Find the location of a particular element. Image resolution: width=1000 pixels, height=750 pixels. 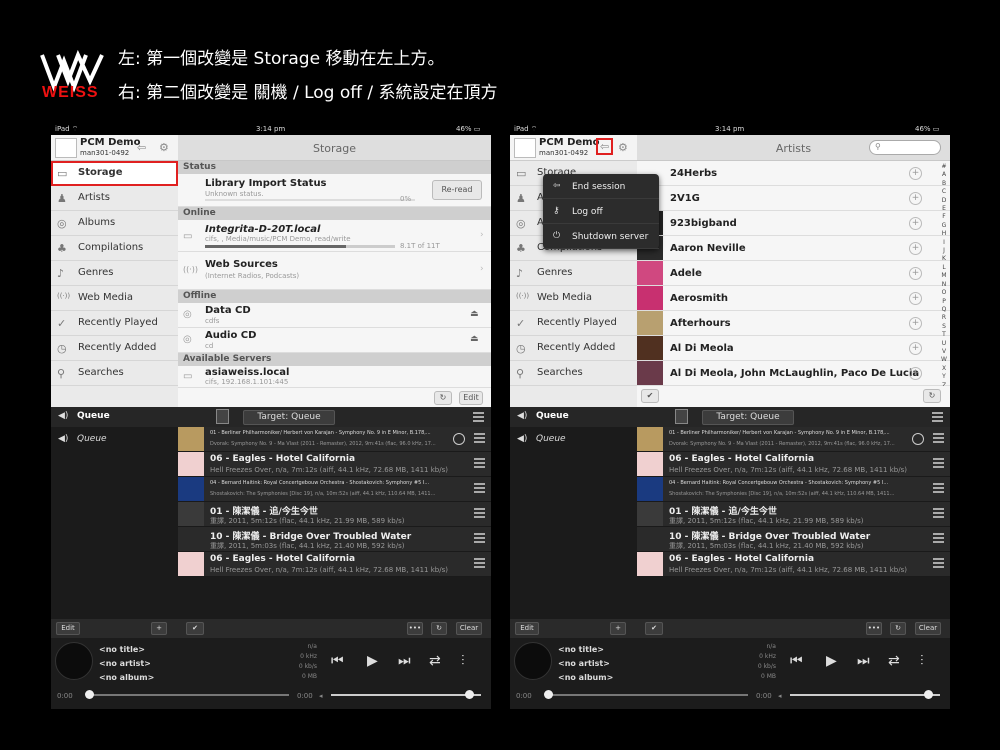

artist-row: Aerosmith + is located at coordinates (793, 298).